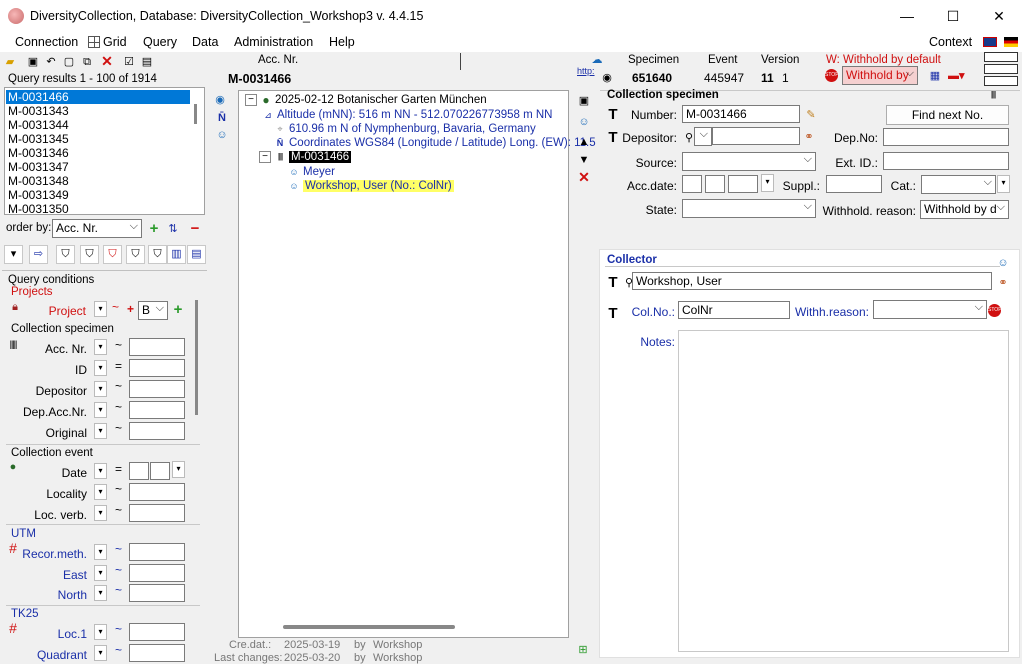 The width and height of the screenshot is (1022, 664). What do you see at coordinates (129, 62) in the screenshot?
I see `checkbox-icon: ☑` at bounding box center [129, 62].